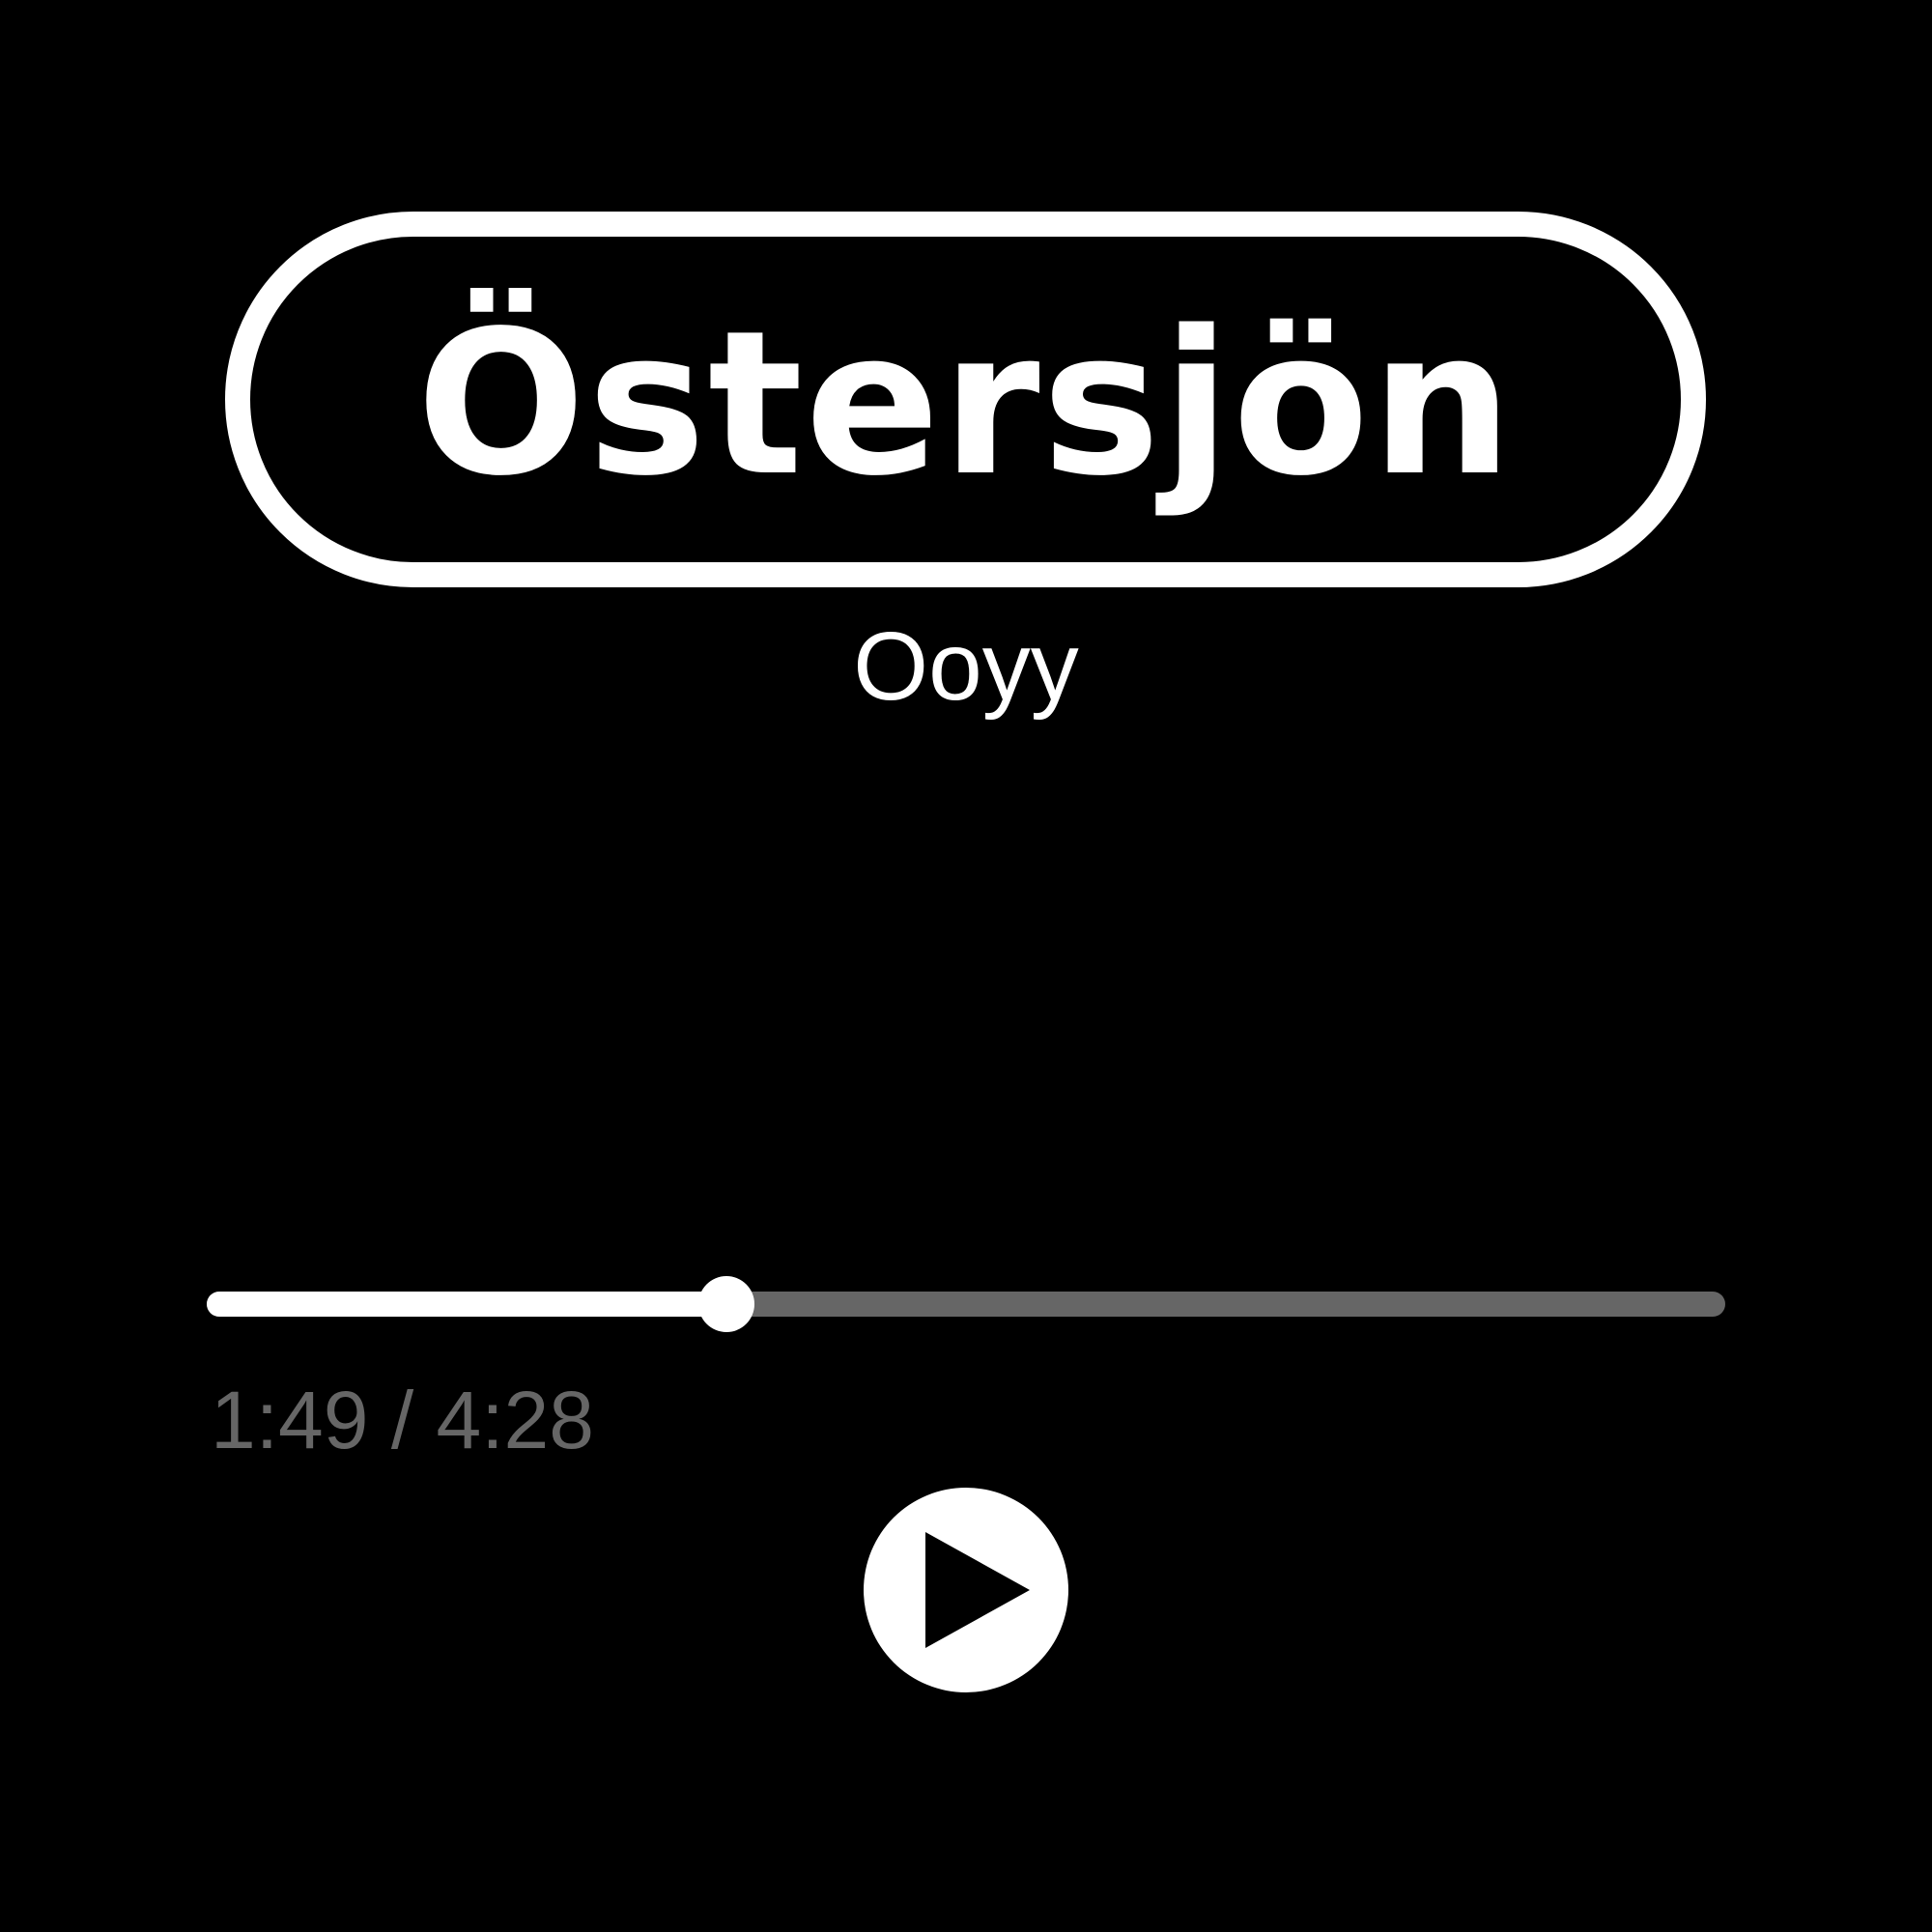  I want to click on play-button, so click(966, 1590).